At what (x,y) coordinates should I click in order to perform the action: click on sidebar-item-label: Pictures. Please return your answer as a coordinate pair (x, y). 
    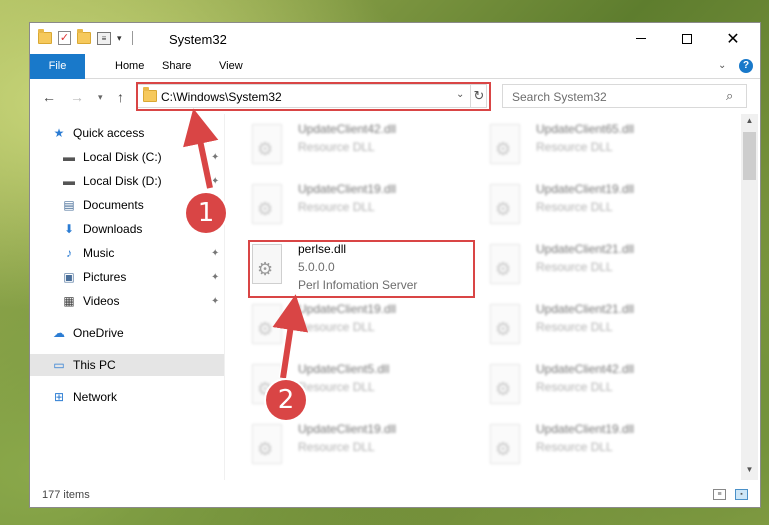
    Looking at the image, I should click on (105, 277).